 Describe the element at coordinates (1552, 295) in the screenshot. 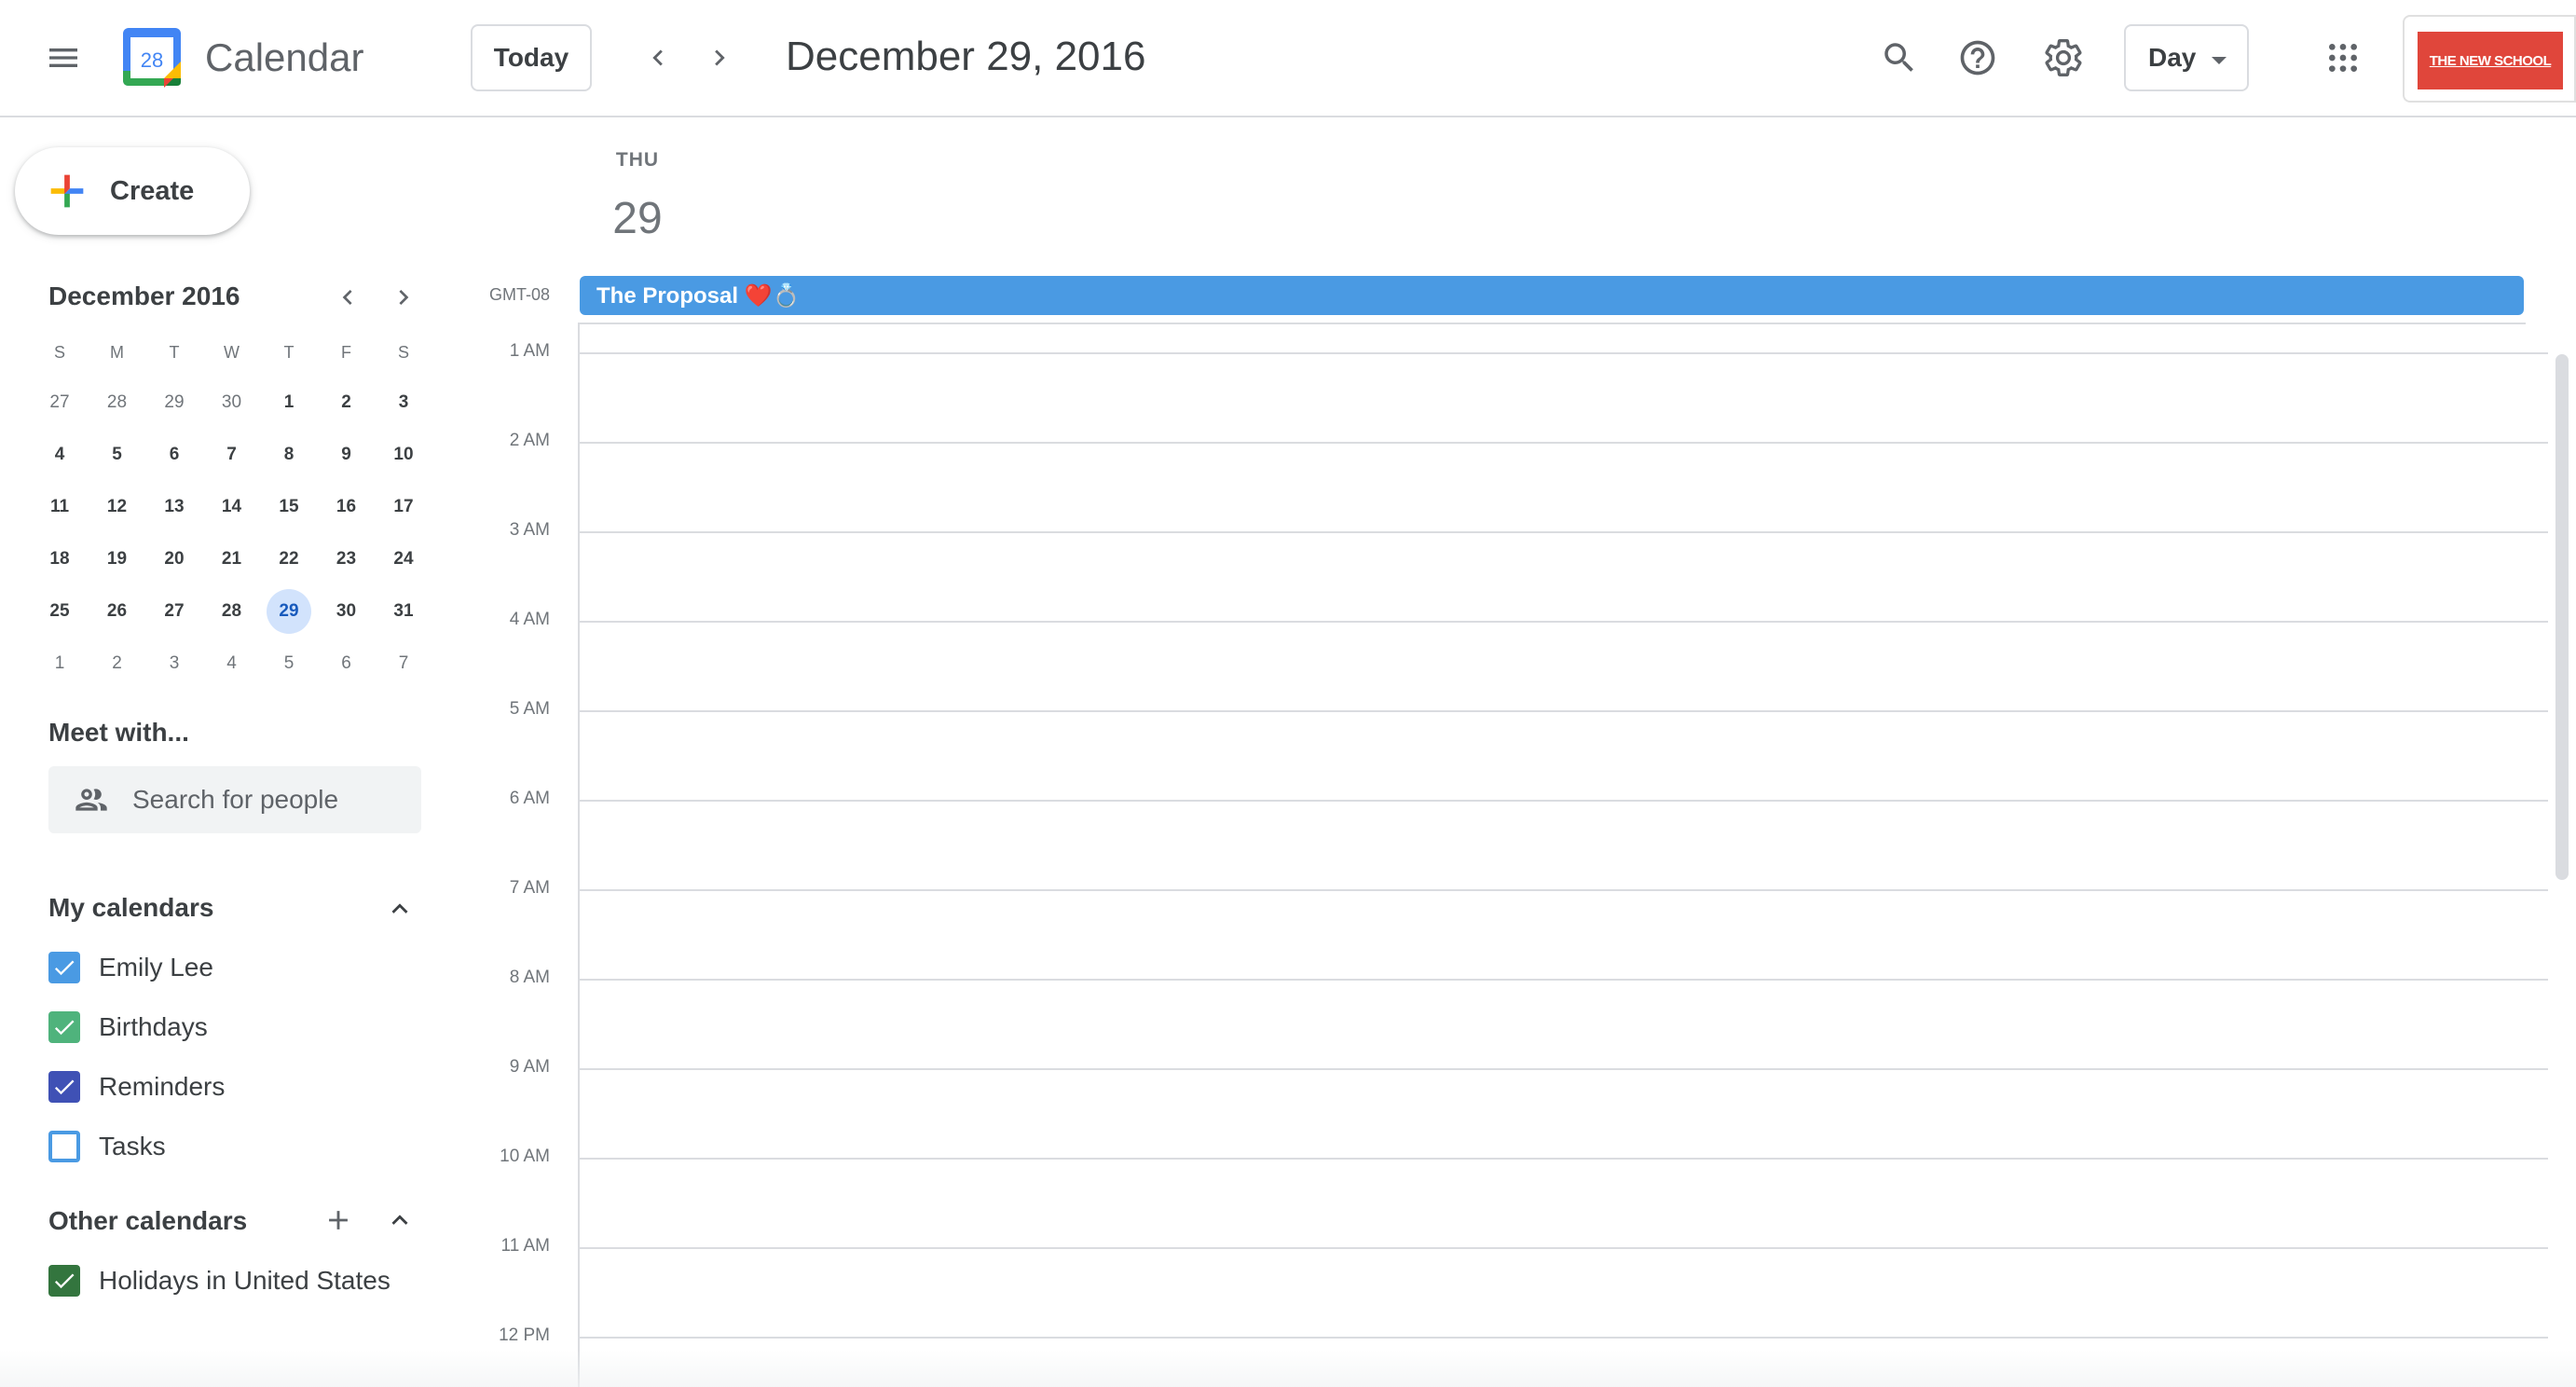

I see `all-day-event: The Proposal ❤️💍` at that location.